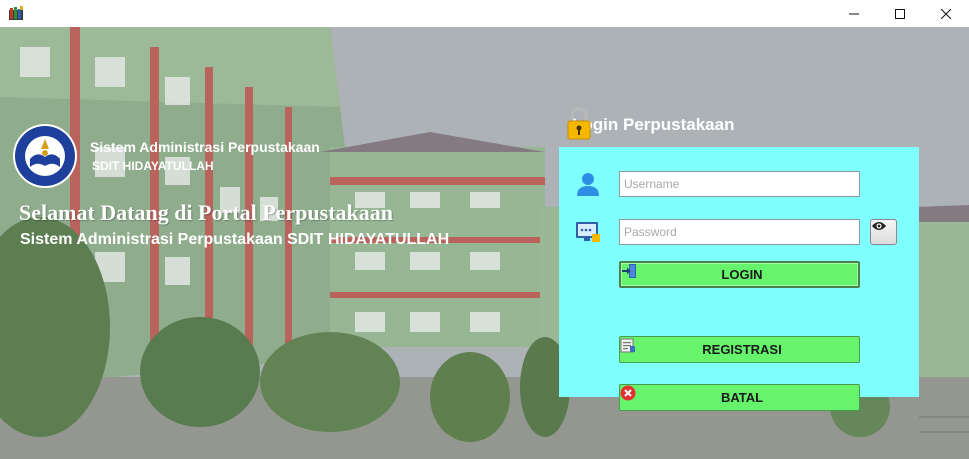 Image resolution: width=969 pixels, height=459 pixels. What do you see at coordinates (588, 184) in the screenshot?
I see `user-icon` at bounding box center [588, 184].